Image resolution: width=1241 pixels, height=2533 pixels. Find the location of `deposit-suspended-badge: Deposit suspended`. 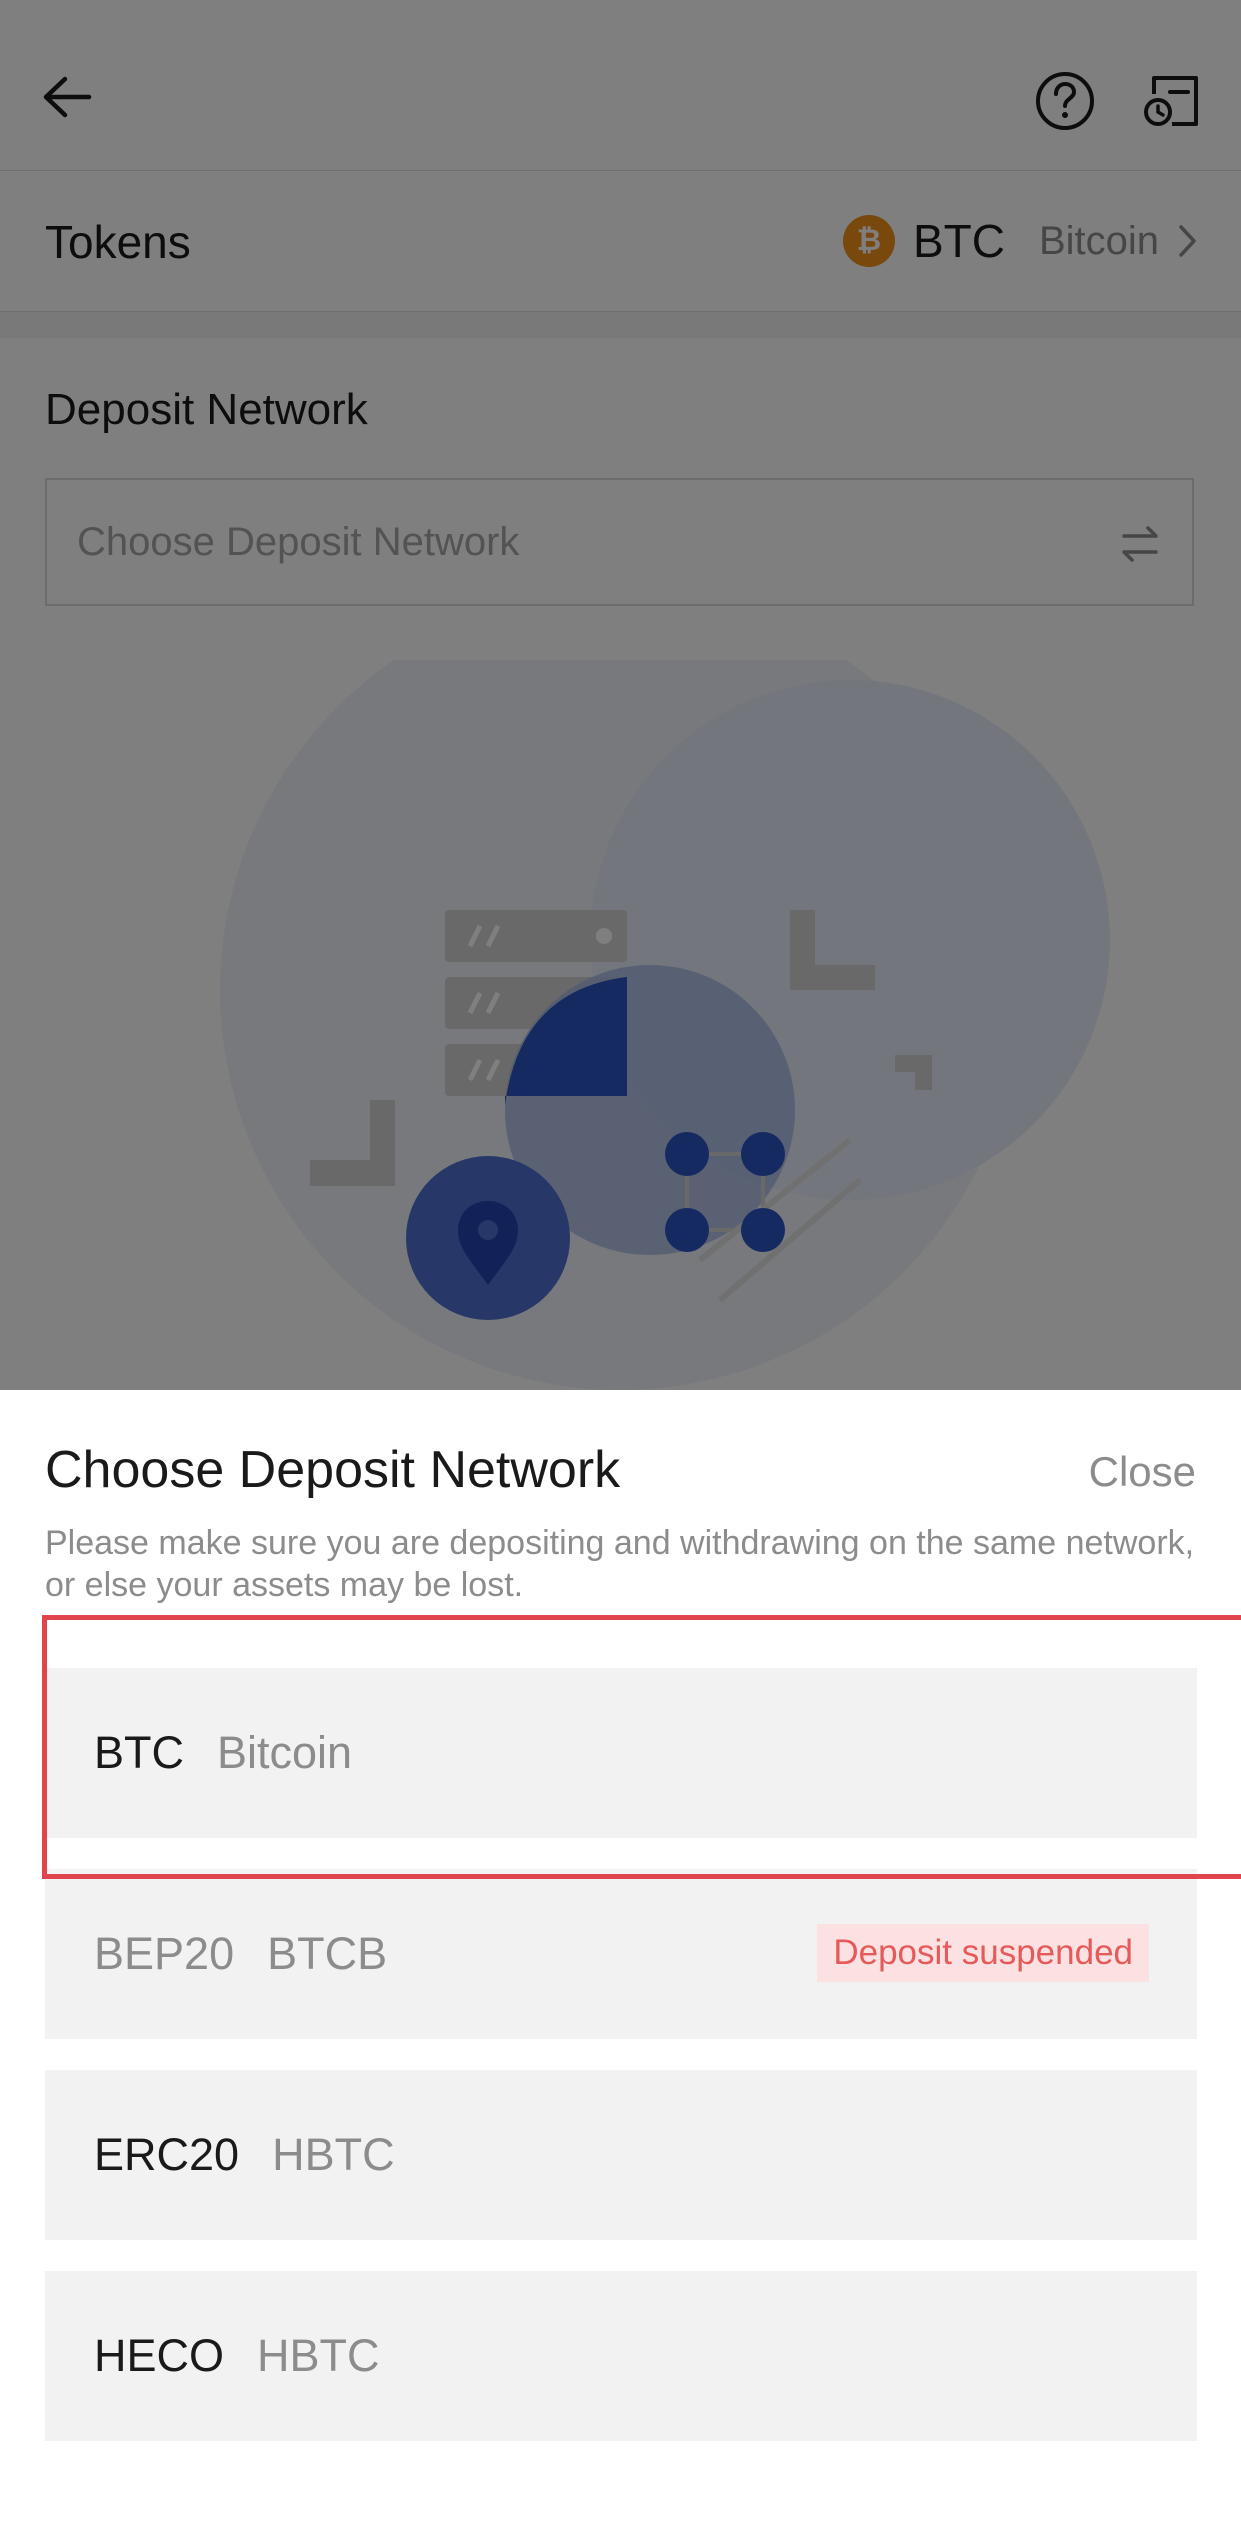

deposit-suspended-badge: Deposit suspended is located at coordinates (983, 1953).